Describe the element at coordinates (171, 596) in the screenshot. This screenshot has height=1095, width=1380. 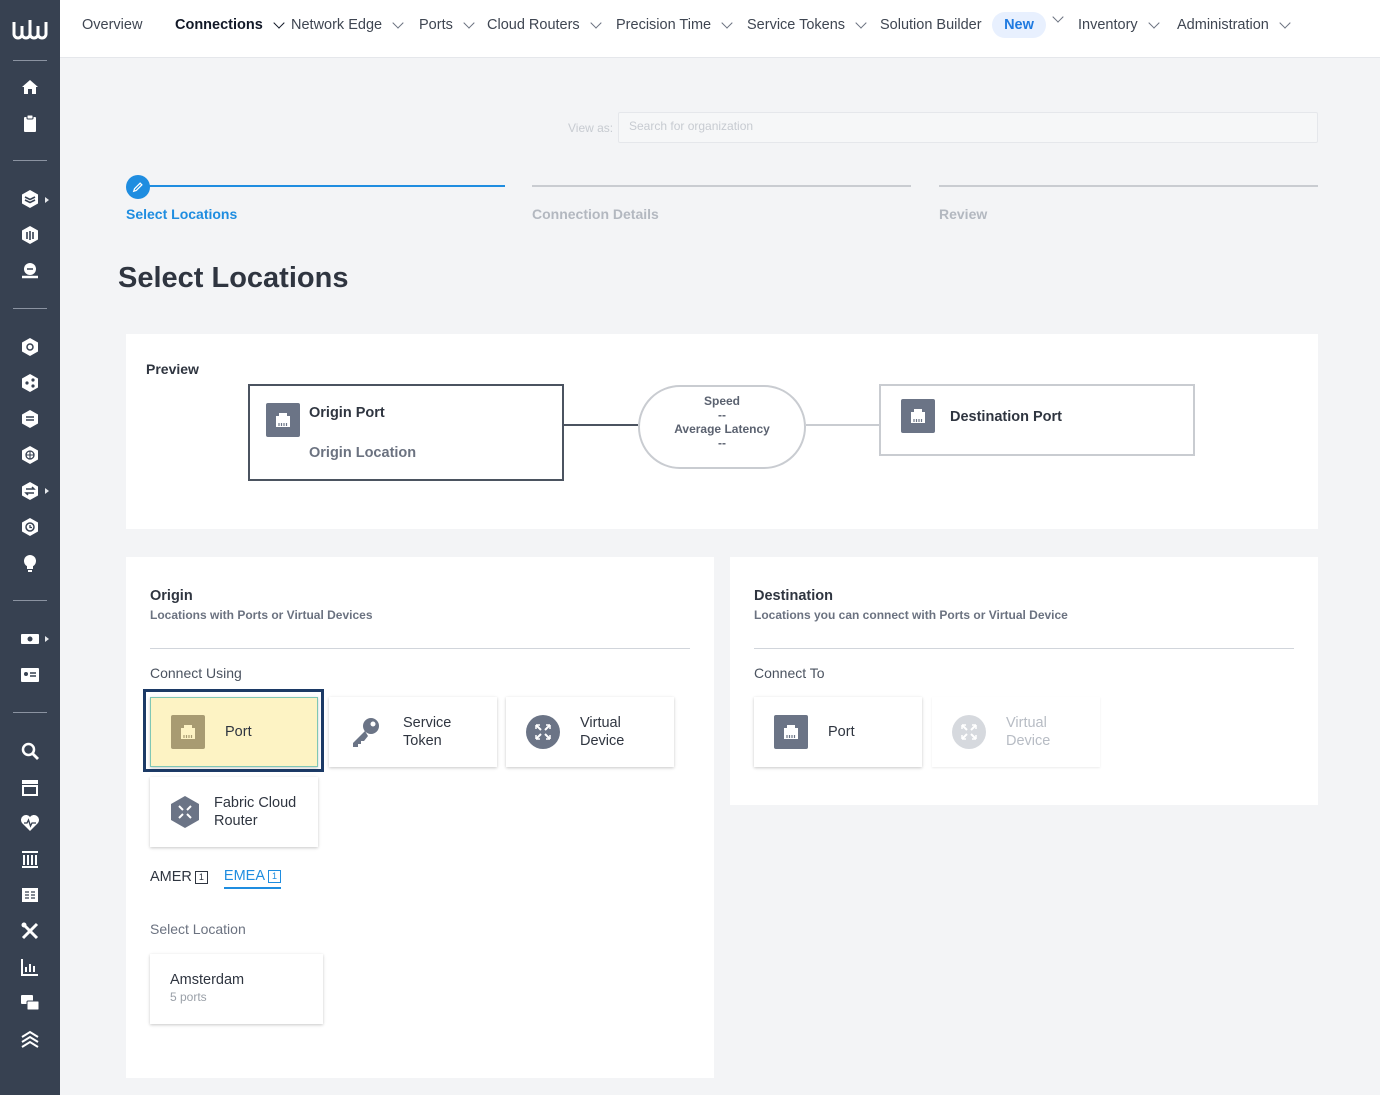
I see `origin-title: Origin` at that location.